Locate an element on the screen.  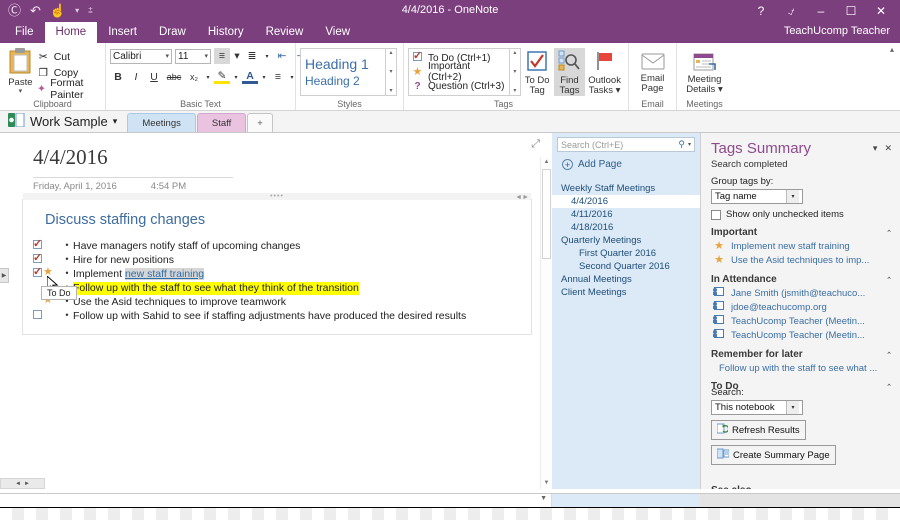
tab-review: Review is located at coordinates (285, 32).